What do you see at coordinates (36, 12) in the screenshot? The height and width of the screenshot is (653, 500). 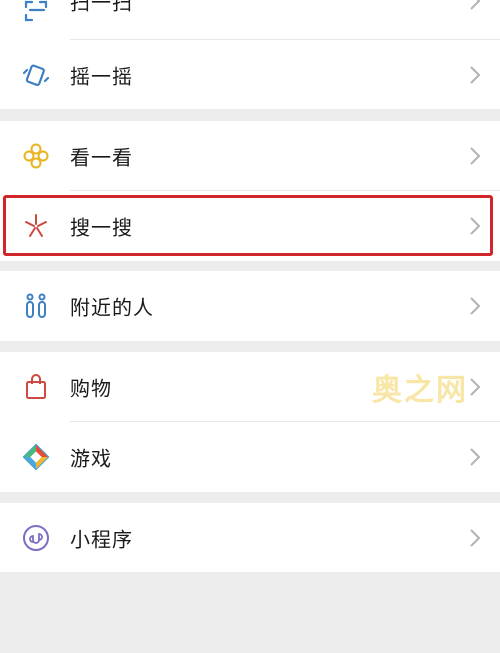 I see `scan-icon` at bounding box center [36, 12].